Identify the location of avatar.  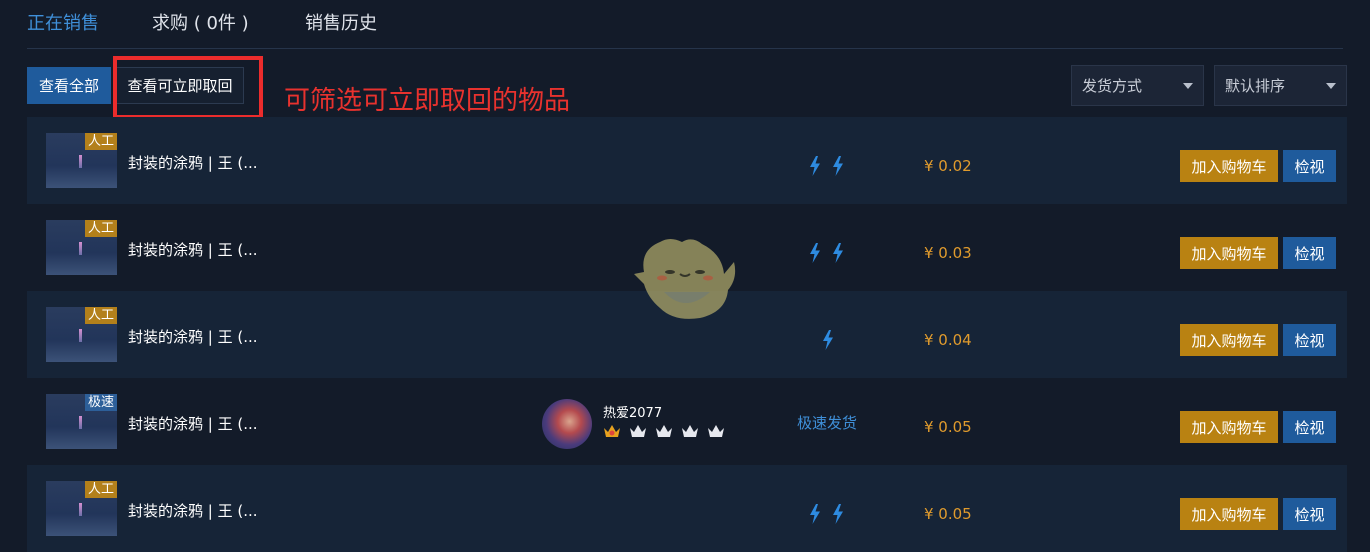
(567, 424).